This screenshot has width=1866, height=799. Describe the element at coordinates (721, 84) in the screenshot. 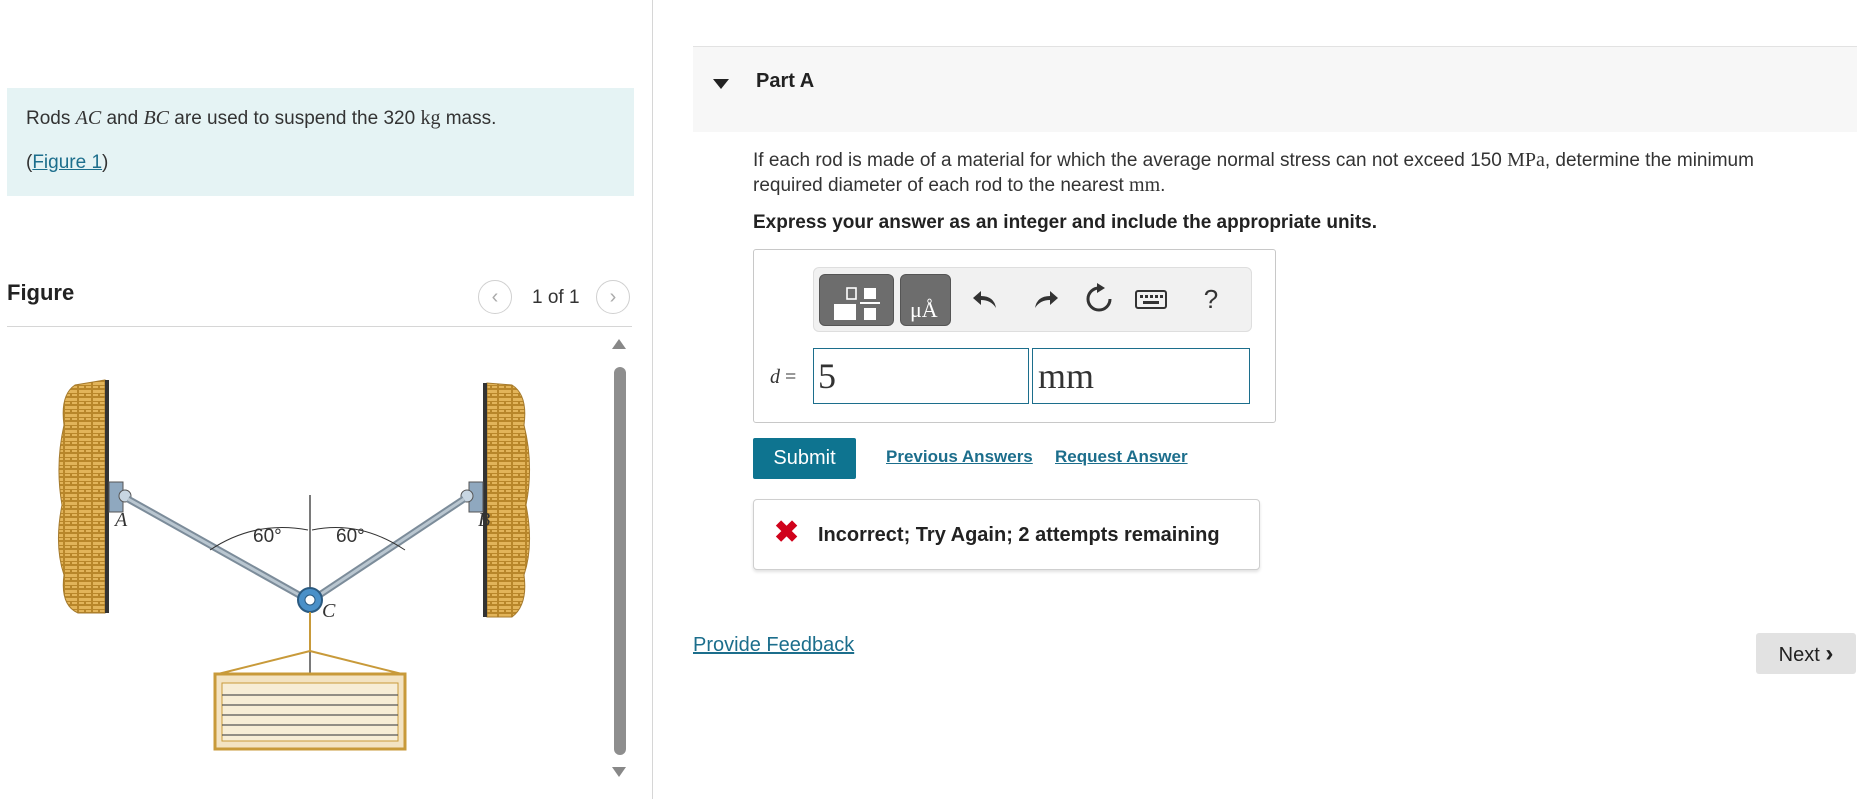

I see `caret-down-icon` at that location.